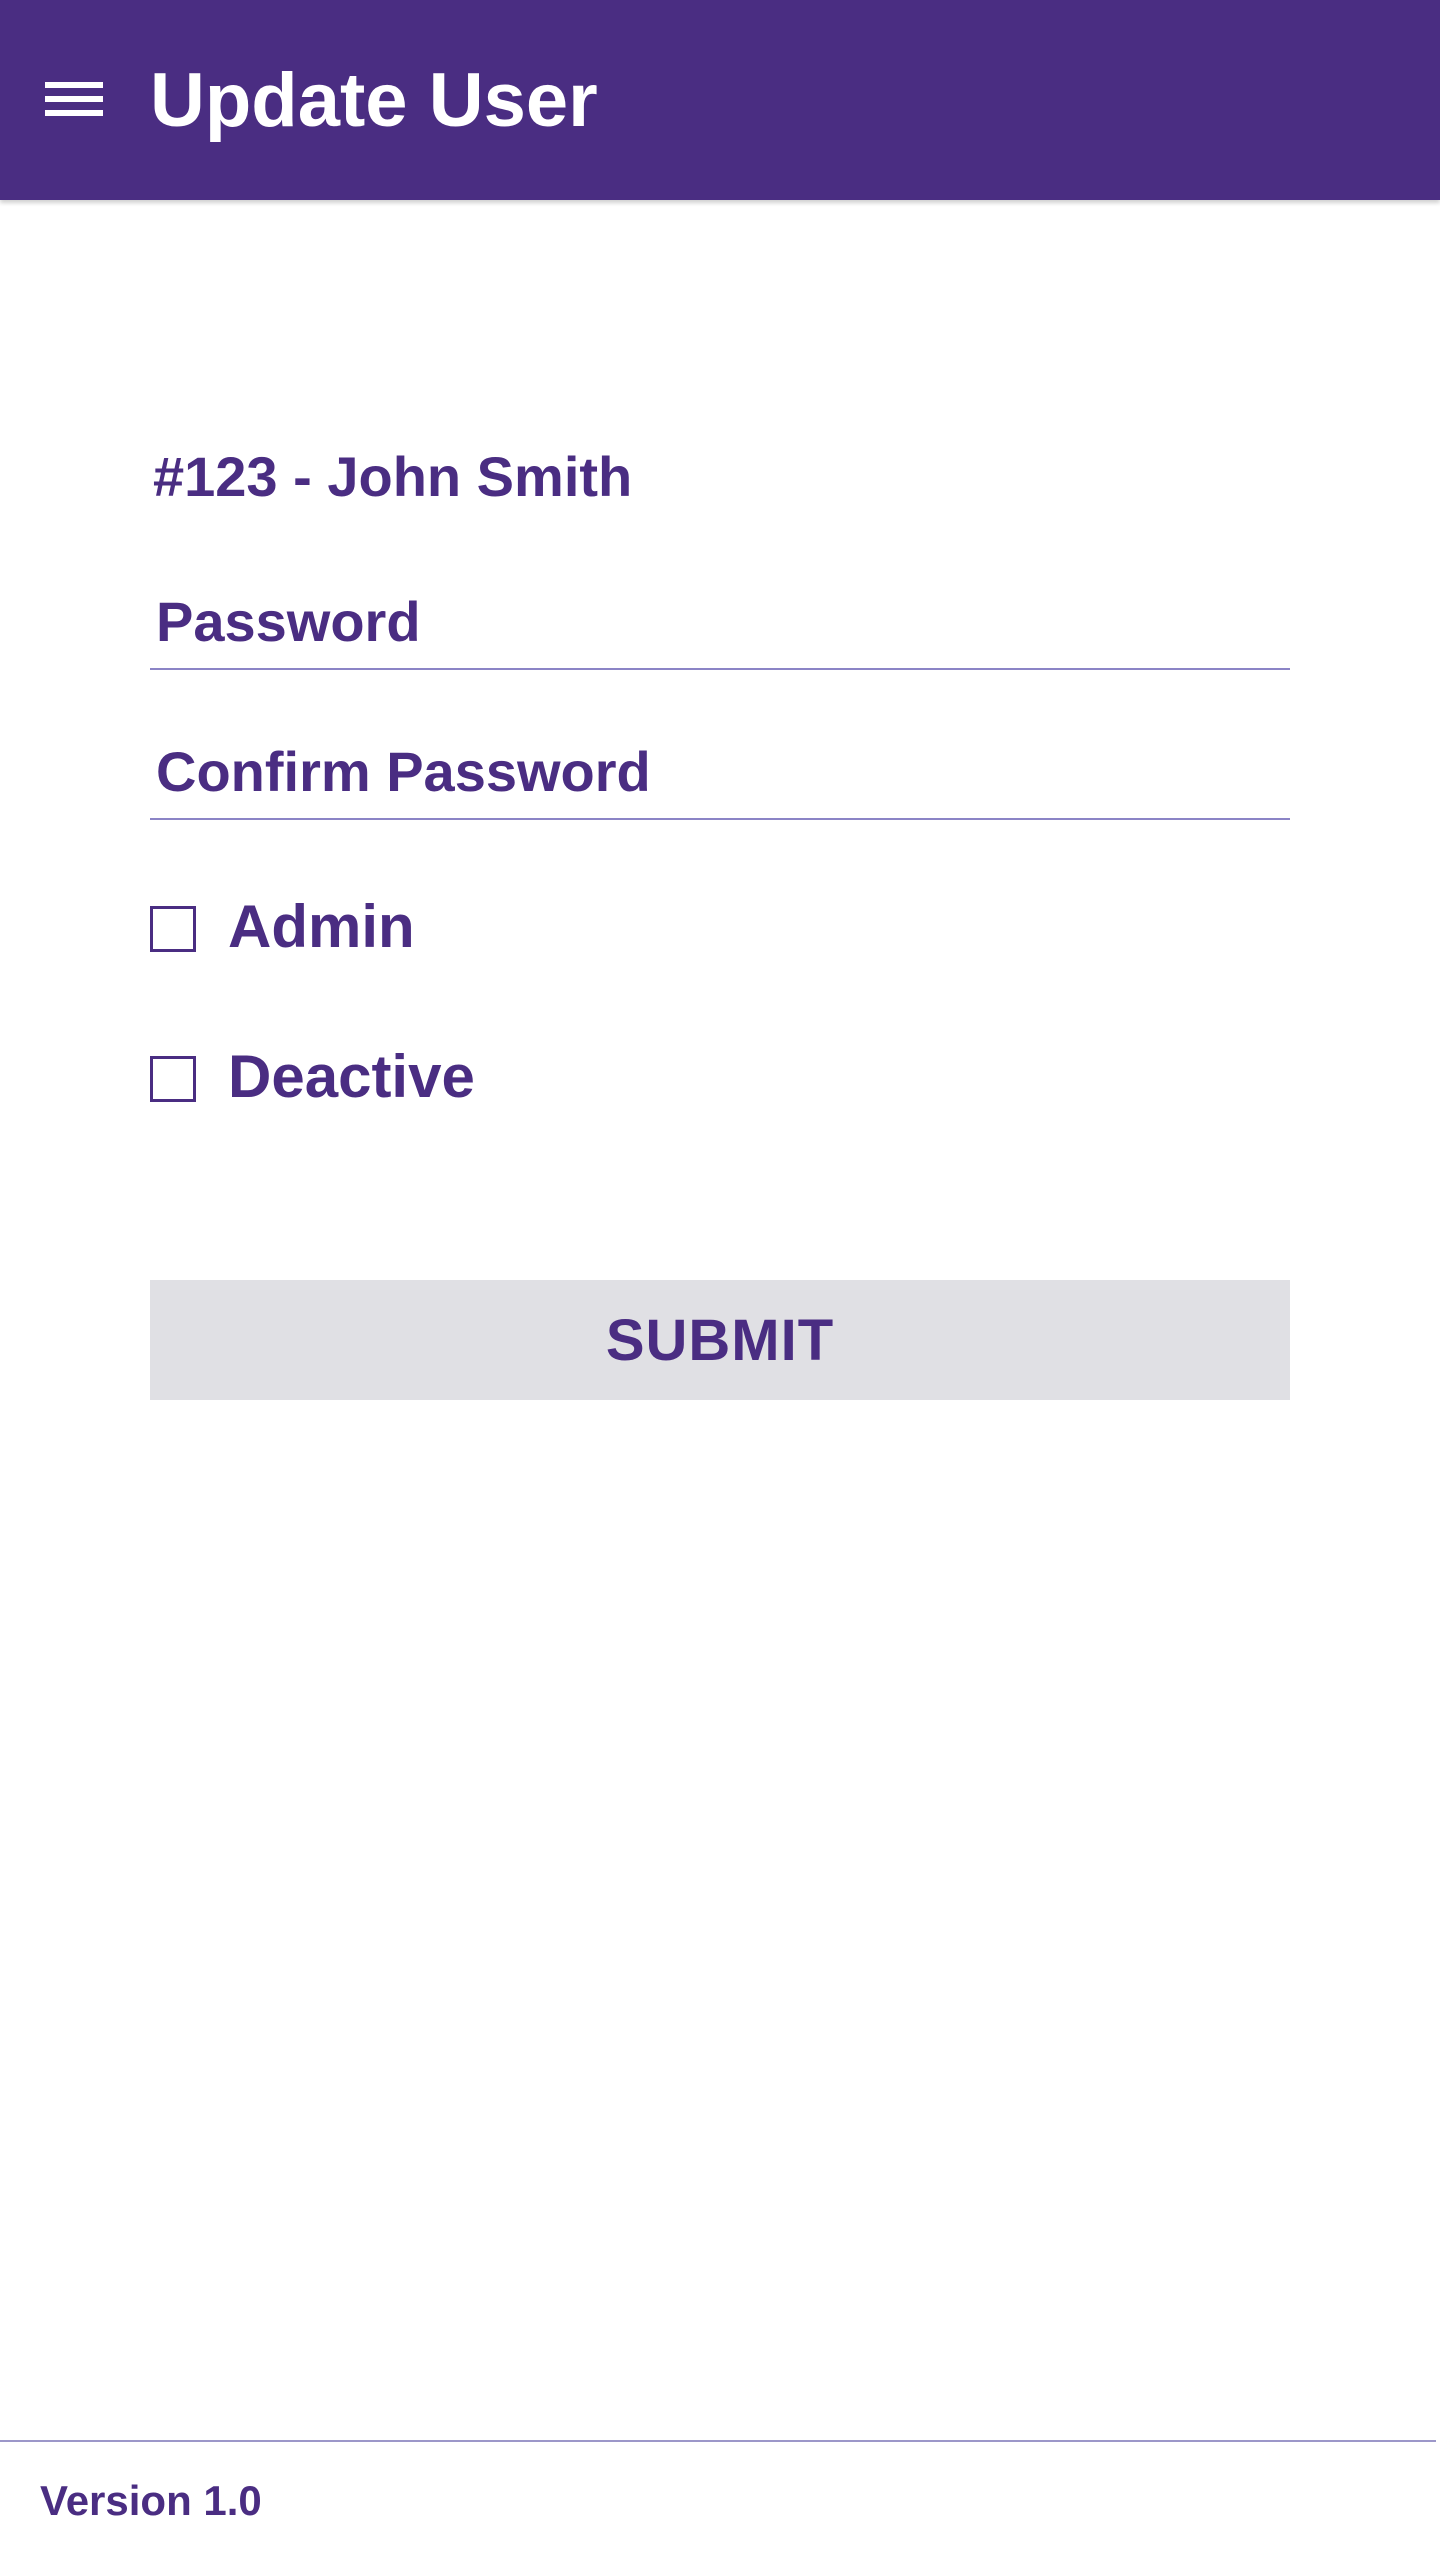 The width and height of the screenshot is (1440, 2560). What do you see at coordinates (321, 926) in the screenshot?
I see `admin-checkbox-label: Admin` at bounding box center [321, 926].